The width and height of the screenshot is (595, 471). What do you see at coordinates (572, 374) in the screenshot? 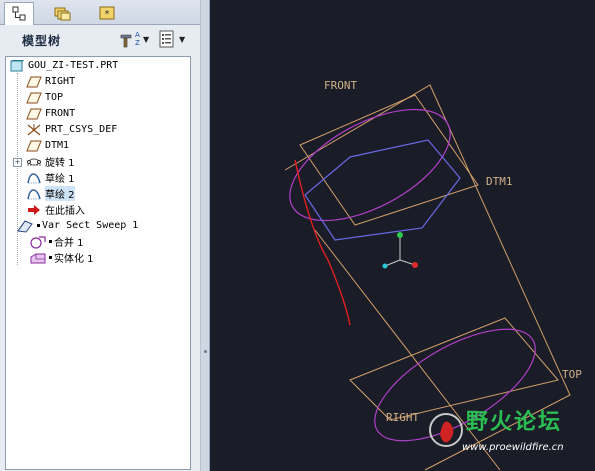
I see `datum-label-top: TOP` at bounding box center [572, 374].